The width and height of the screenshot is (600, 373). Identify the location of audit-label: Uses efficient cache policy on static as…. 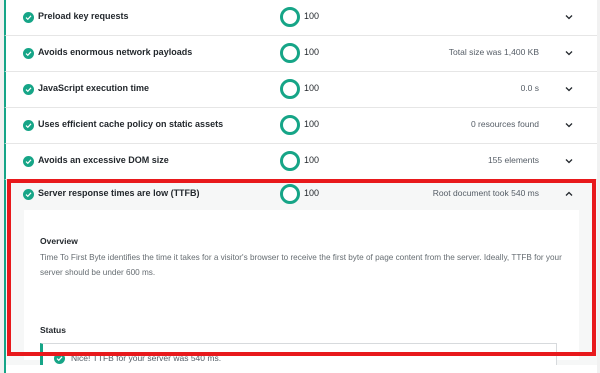
(131, 124).